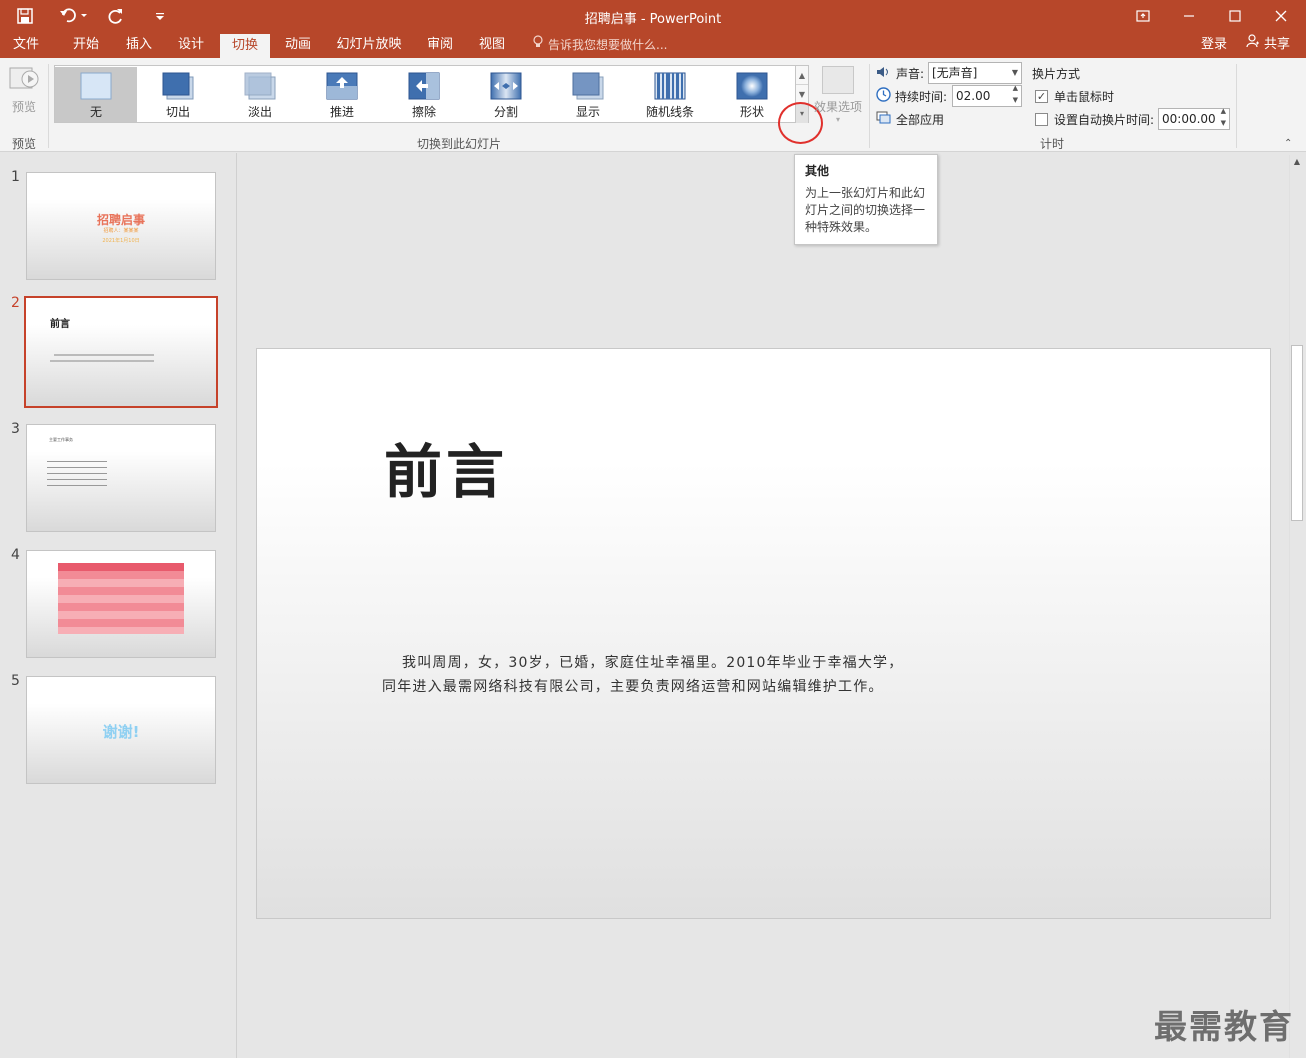  Describe the element at coordinates (752, 86) in the screenshot. I see `transition-shape-icon` at that location.